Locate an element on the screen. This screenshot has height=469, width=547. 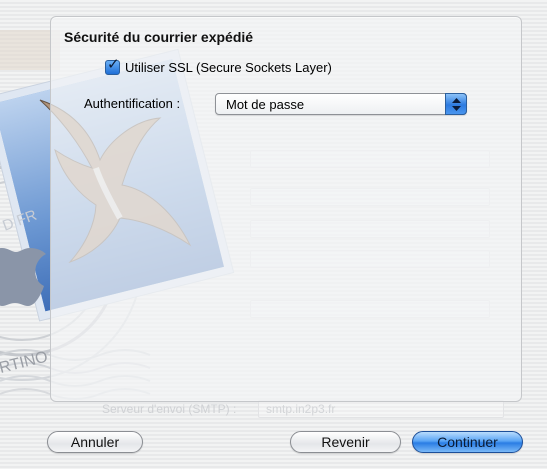
continue-button: Continuer is located at coordinates (467, 442).